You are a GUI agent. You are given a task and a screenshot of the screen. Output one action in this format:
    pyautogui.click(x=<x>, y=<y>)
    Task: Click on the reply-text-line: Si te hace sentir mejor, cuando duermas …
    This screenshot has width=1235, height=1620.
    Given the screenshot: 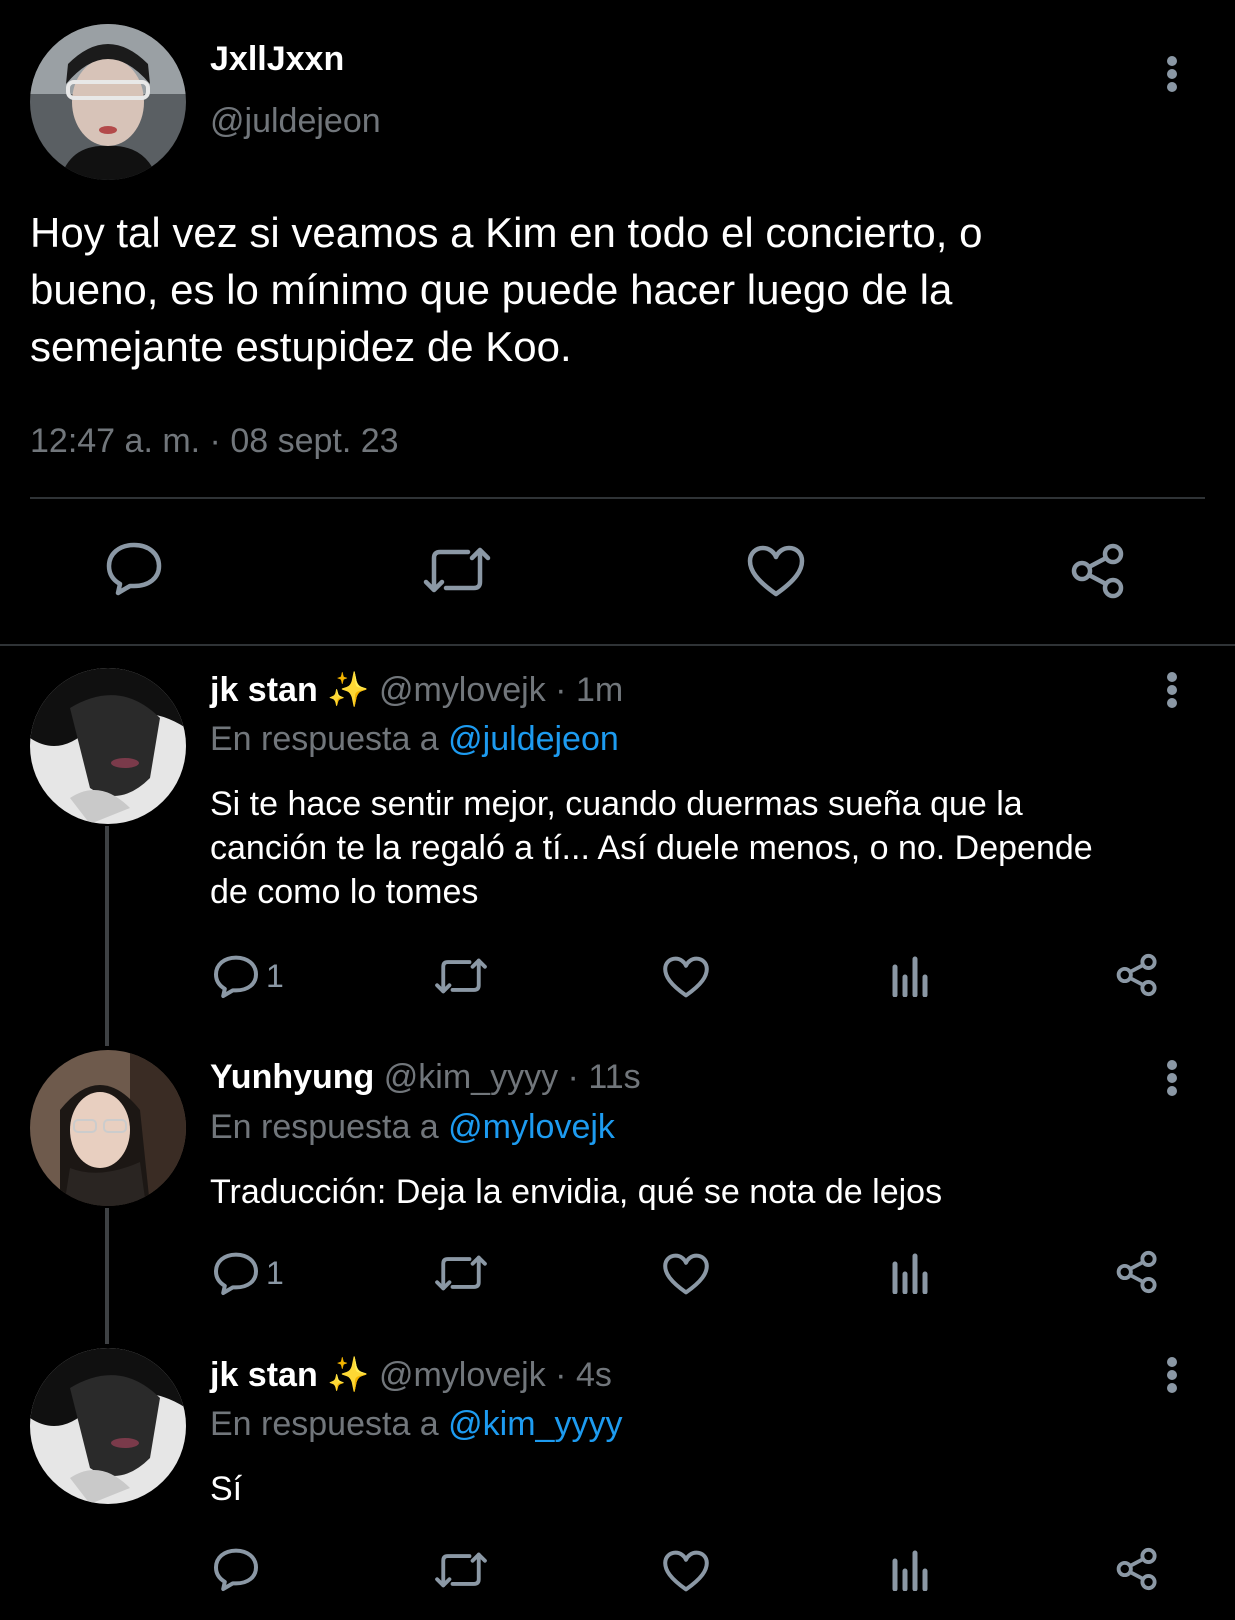 What is the action you would take?
    pyautogui.click(x=616, y=804)
    